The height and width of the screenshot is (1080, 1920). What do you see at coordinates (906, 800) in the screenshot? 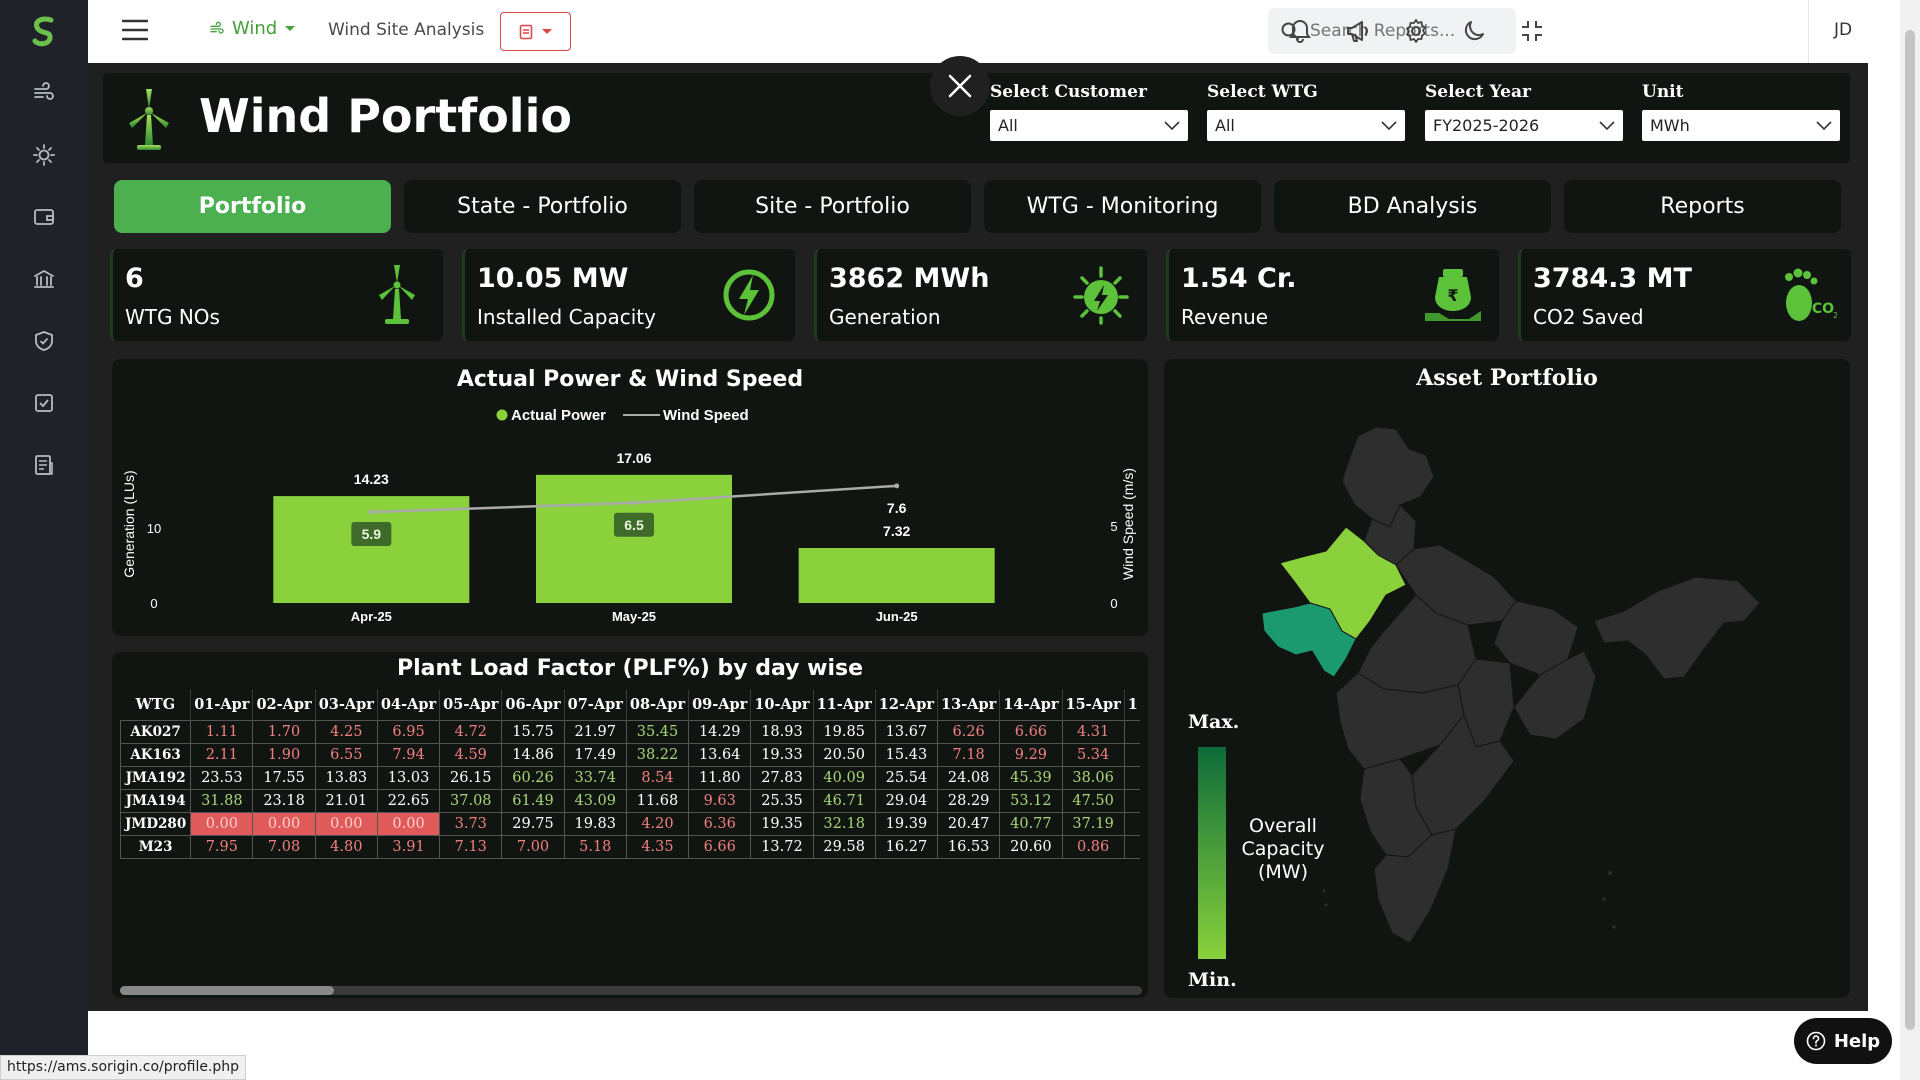
I see `plf-cell: 29.04` at bounding box center [906, 800].